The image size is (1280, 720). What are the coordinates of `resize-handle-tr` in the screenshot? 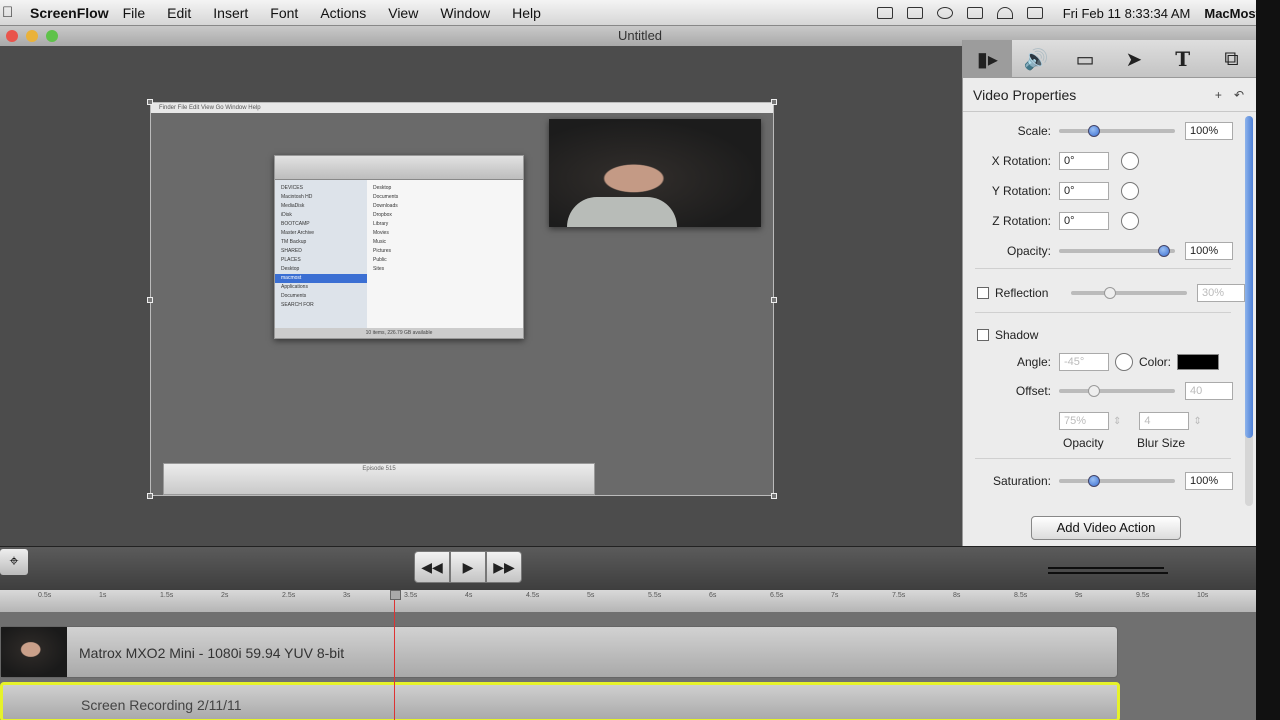 It's located at (774, 102).